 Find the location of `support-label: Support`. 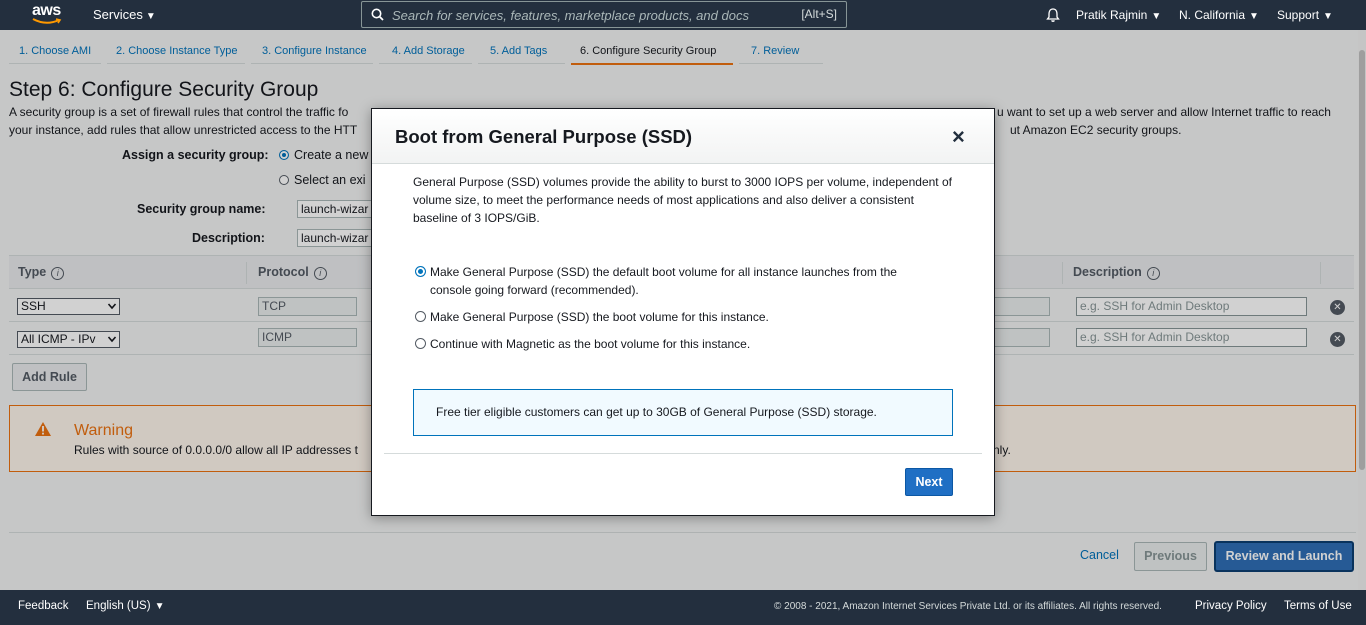

support-label: Support is located at coordinates (1298, 15).